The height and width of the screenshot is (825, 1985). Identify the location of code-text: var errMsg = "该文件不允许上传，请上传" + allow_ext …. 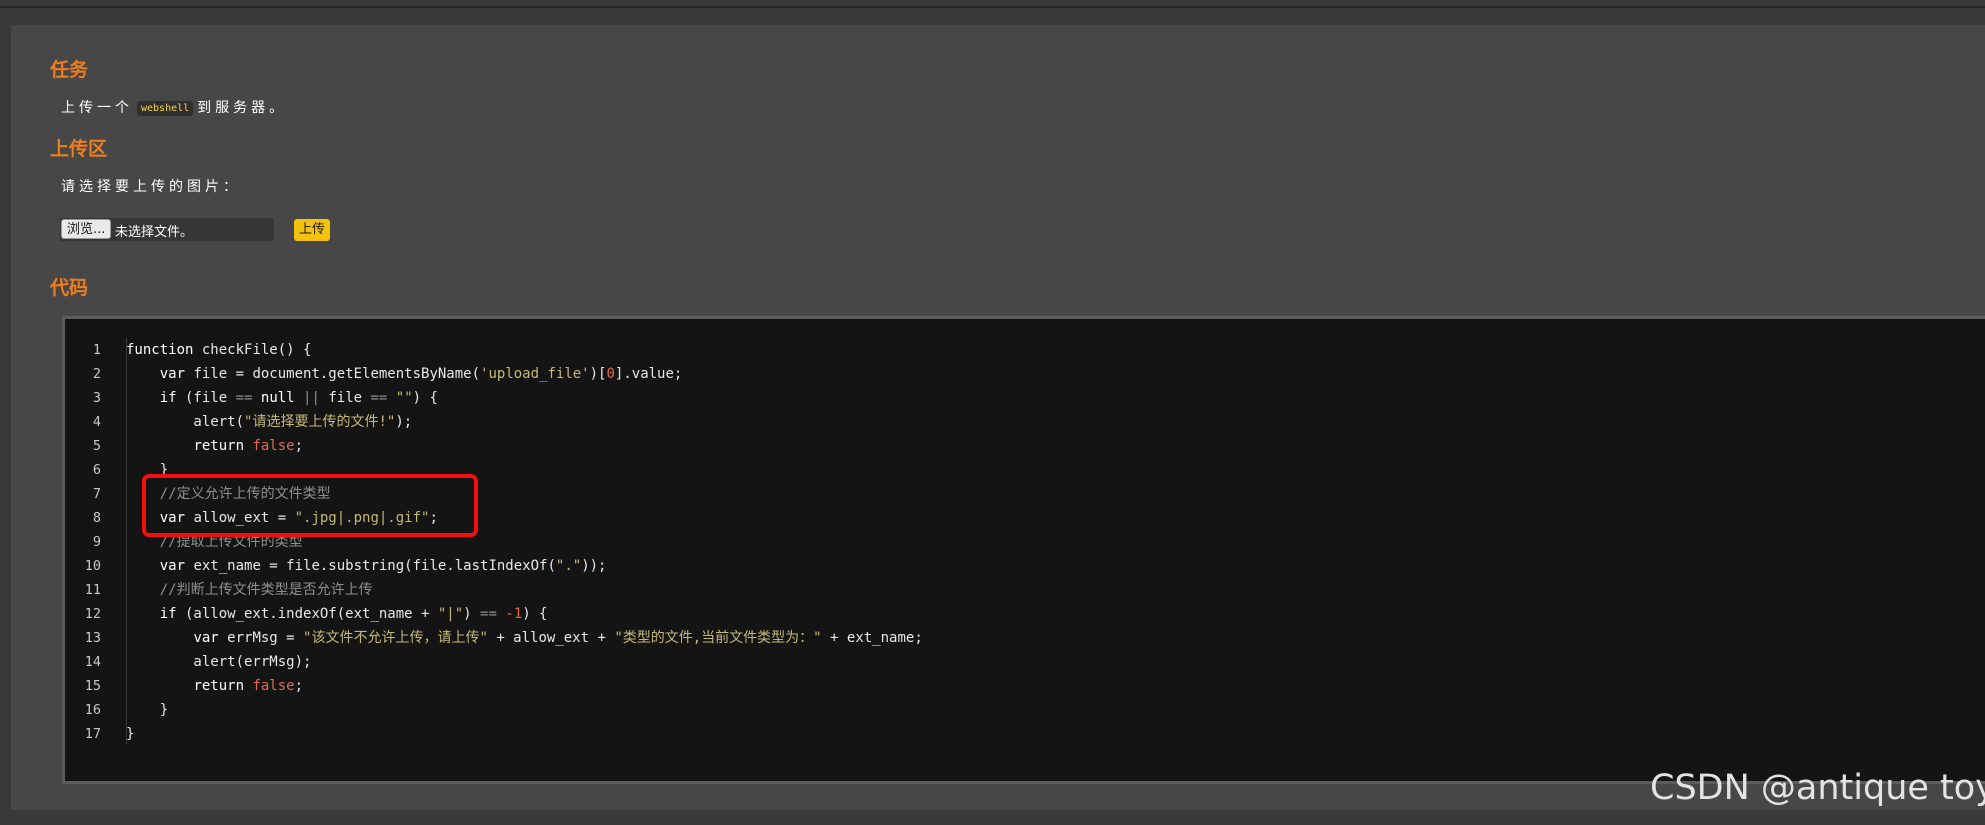
(558, 638).